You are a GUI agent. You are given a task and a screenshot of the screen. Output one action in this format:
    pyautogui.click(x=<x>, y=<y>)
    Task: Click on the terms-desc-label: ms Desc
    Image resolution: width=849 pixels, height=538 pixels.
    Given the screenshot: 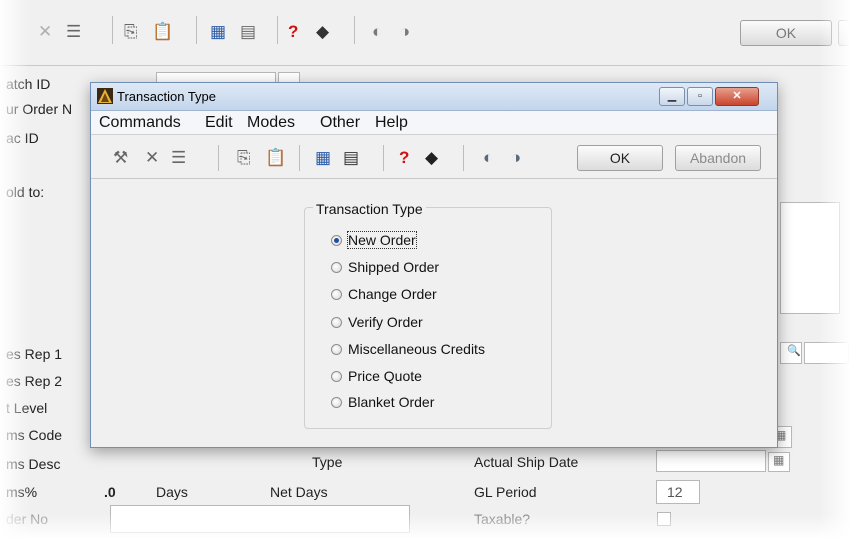 What is the action you would take?
    pyautogui.click(x=33, y=464)
    